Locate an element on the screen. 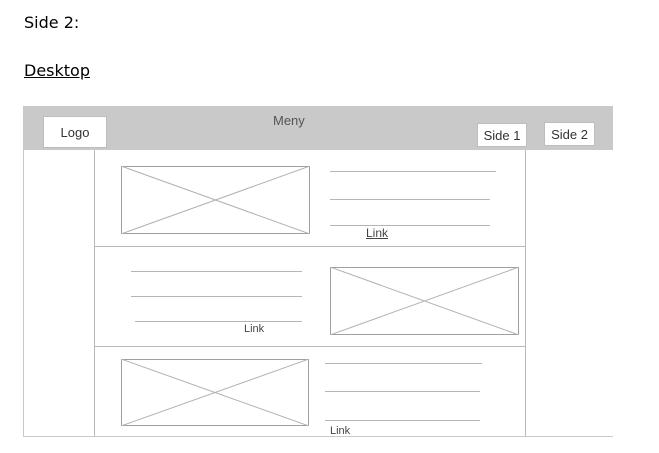 This screenshot has height=453, width=659. menu-label: Meny is located at coordinates (289, 120).